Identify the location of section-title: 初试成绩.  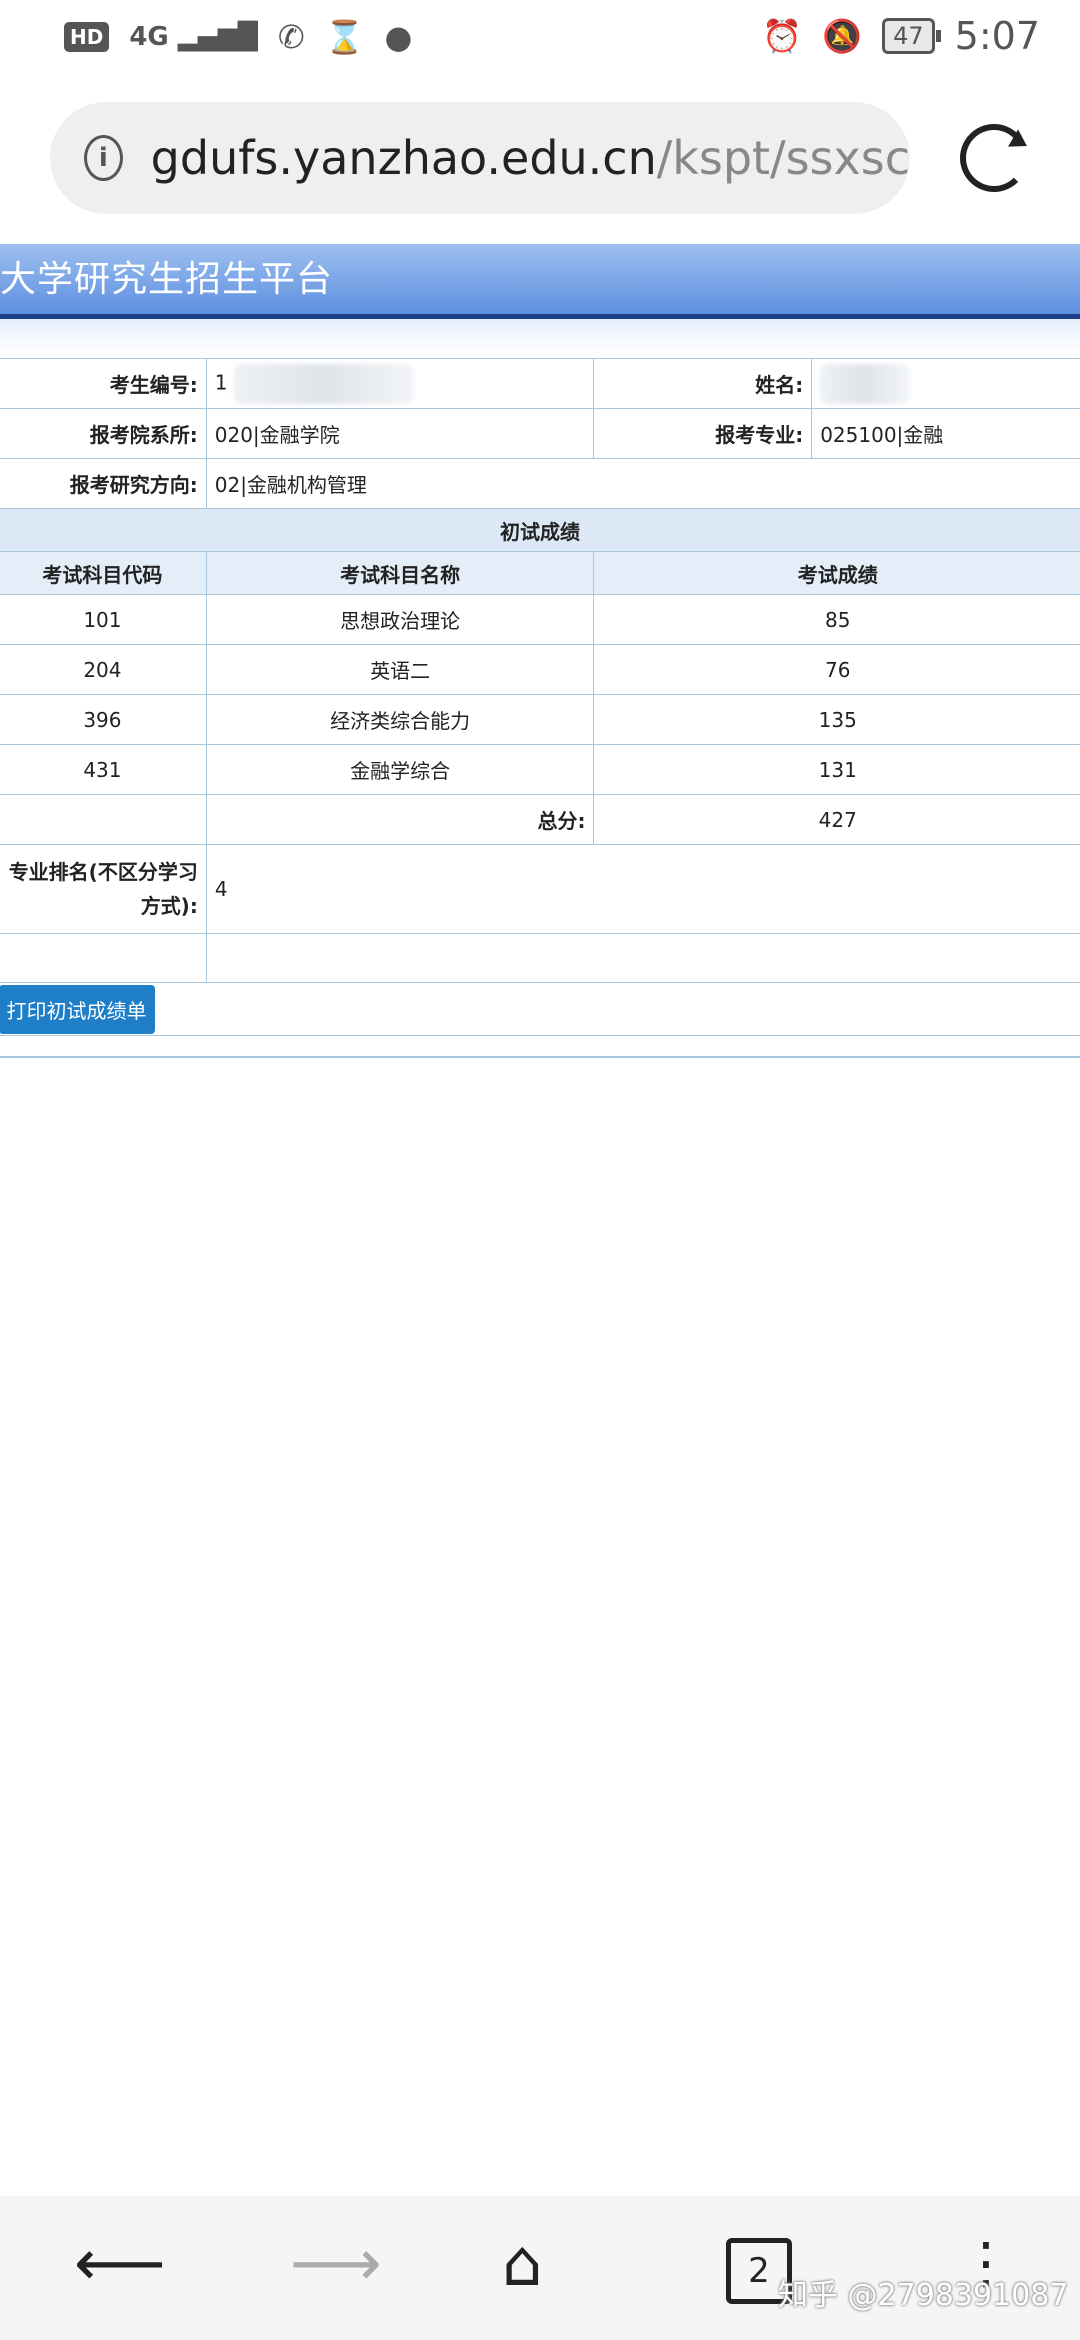
(540, 530).